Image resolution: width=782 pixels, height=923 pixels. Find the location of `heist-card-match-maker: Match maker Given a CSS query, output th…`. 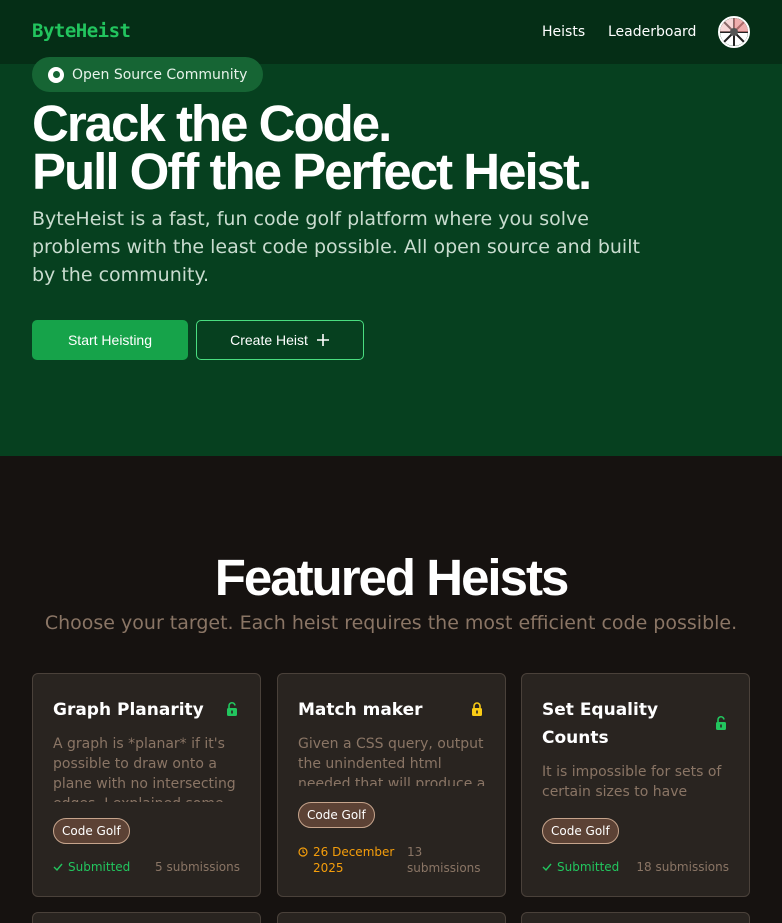

heist-card-match-maker: Match maker Given a CSS query, output th… is located at coordinates (391, 785).